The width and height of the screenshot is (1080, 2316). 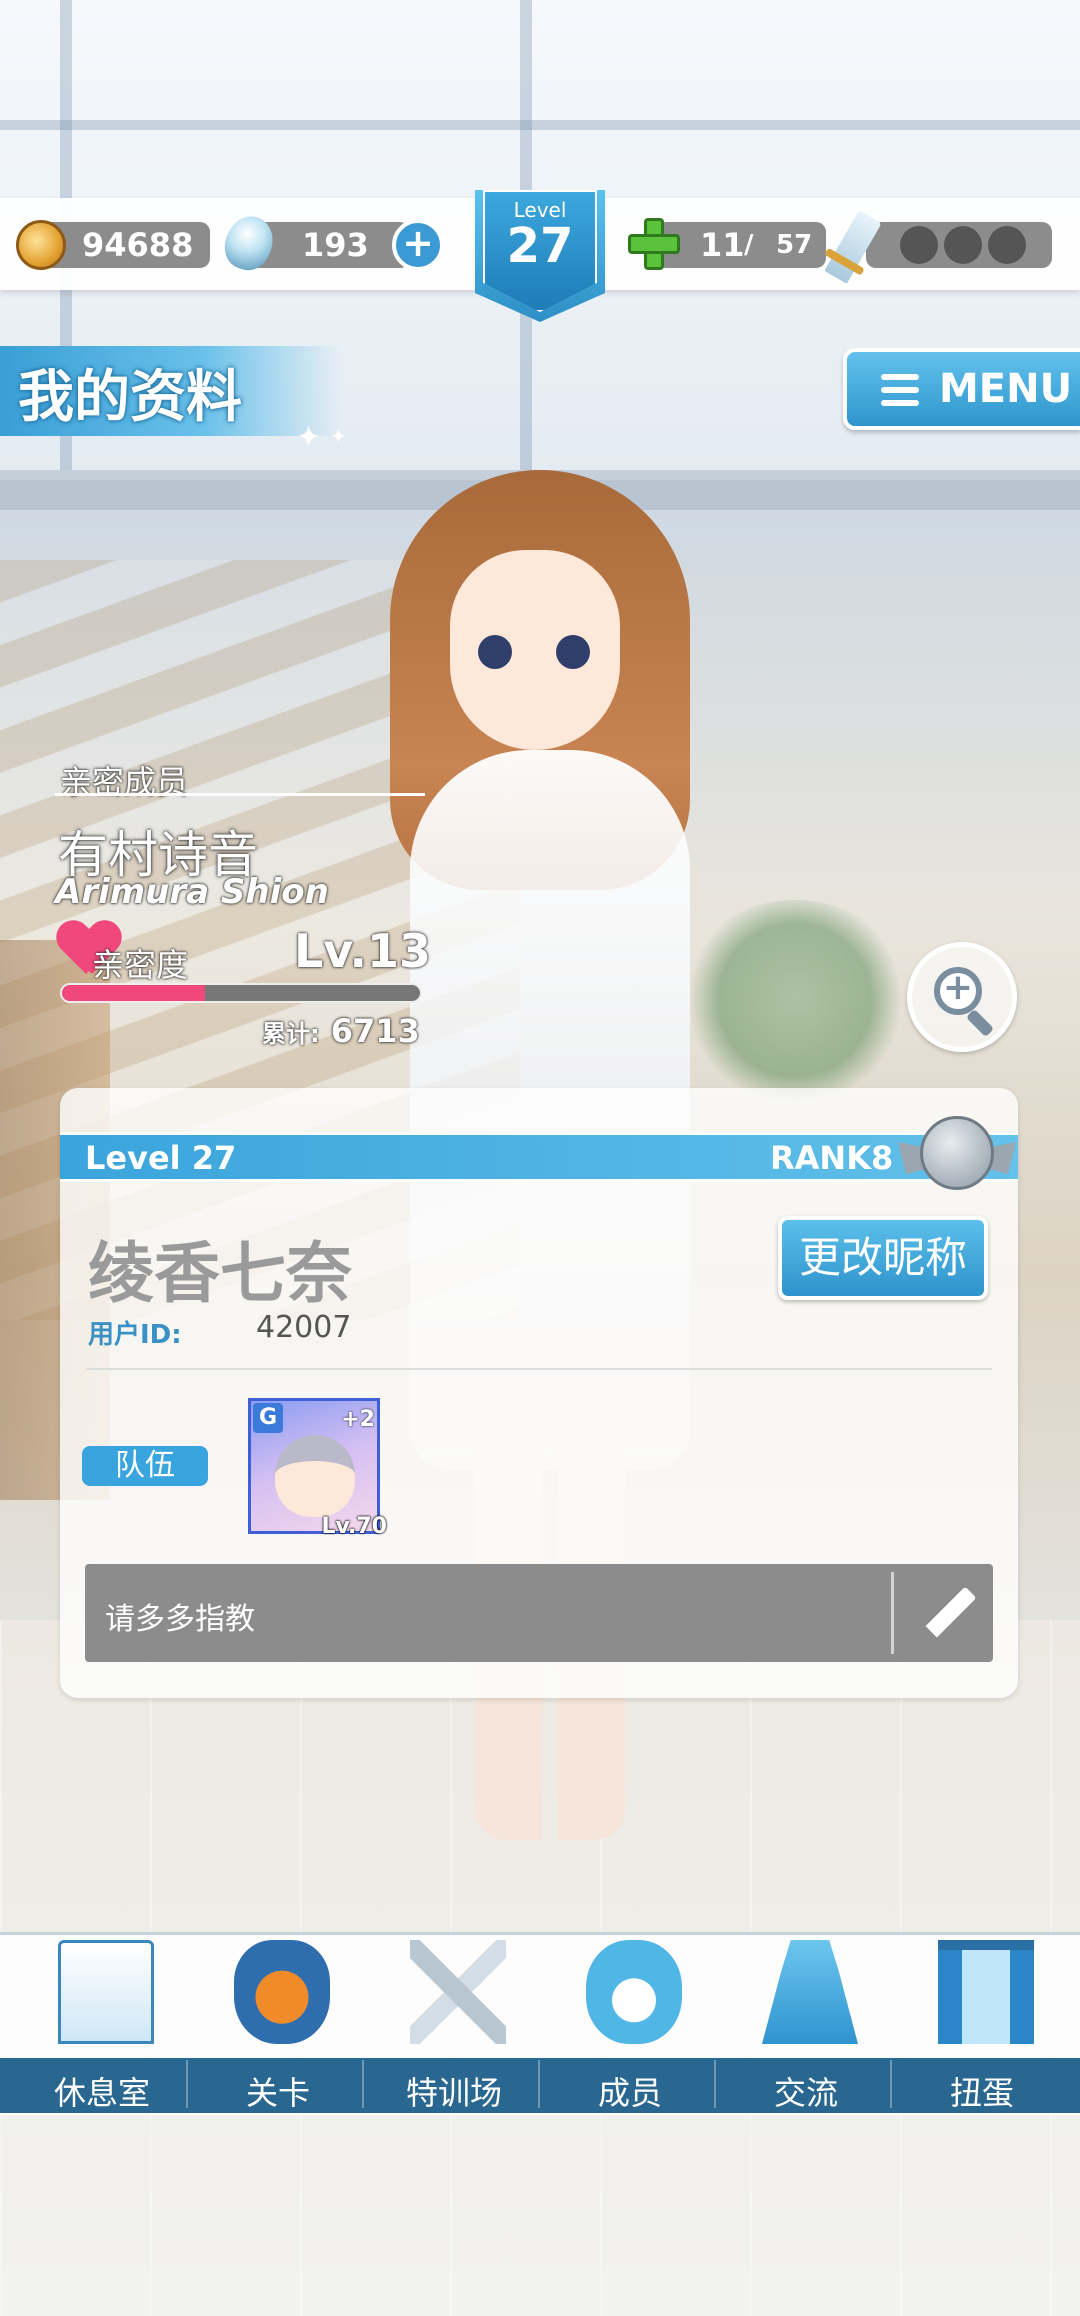 I want to click on hamburger-icon, so click(x=900, y=390).